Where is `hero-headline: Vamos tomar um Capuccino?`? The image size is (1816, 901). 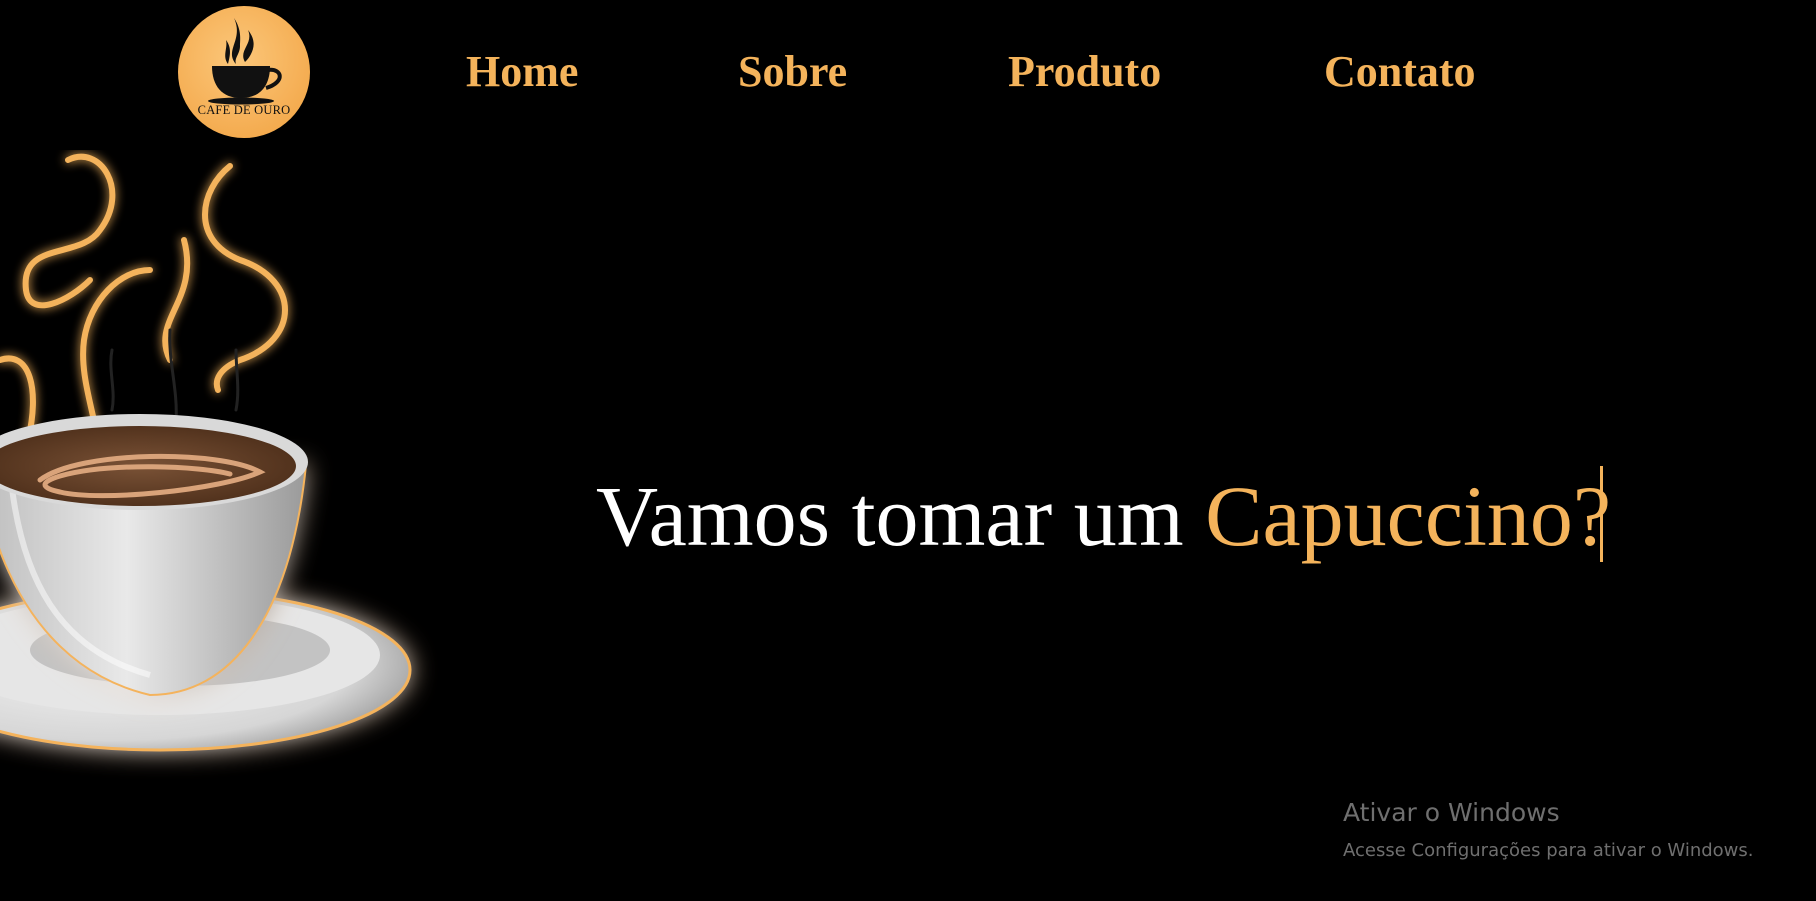
hero-headline: Vamos tomar um Capuccino? is located at coordinates (1103, 516).